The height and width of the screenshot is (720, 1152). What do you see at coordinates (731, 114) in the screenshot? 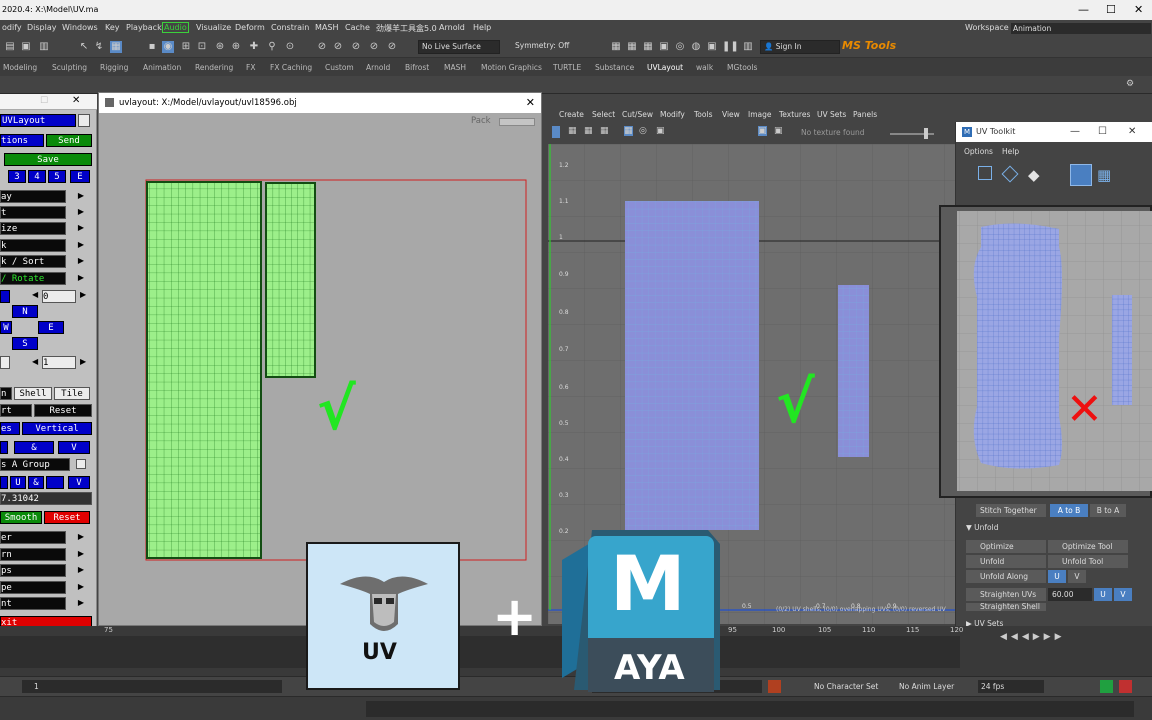
I see `uv-menu-view: View` at bounding box center [731, 114].